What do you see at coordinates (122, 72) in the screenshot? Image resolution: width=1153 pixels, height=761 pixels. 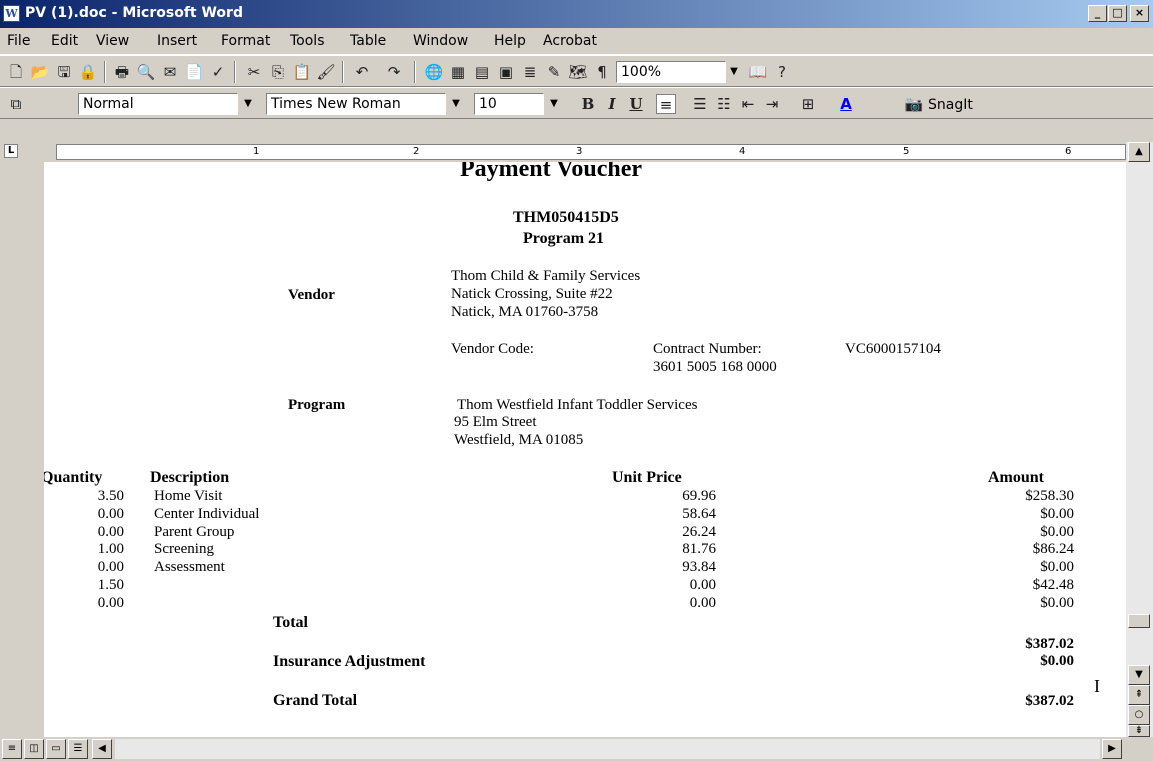 I see `print-icon: 🖶` at bounding box center [122, 72].